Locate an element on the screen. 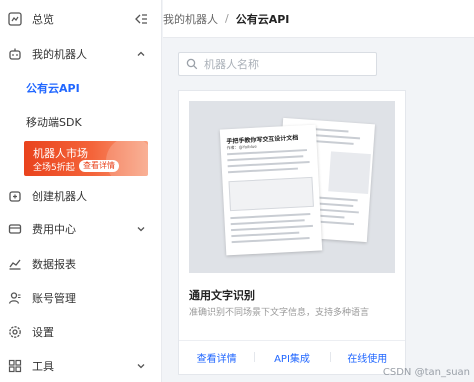 This screenshot has width=474, height=382. settings-icon is located at coordinates (15, 332).